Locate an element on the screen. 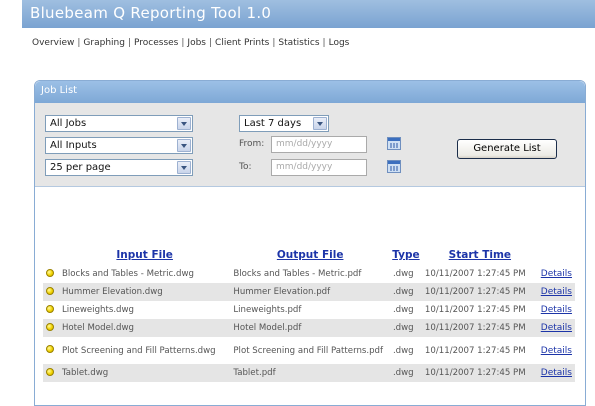 The image size is (595, 406). input-file-cell: Plot Screening and Fill Patterns.dwg is located at coordinates (138, 350).